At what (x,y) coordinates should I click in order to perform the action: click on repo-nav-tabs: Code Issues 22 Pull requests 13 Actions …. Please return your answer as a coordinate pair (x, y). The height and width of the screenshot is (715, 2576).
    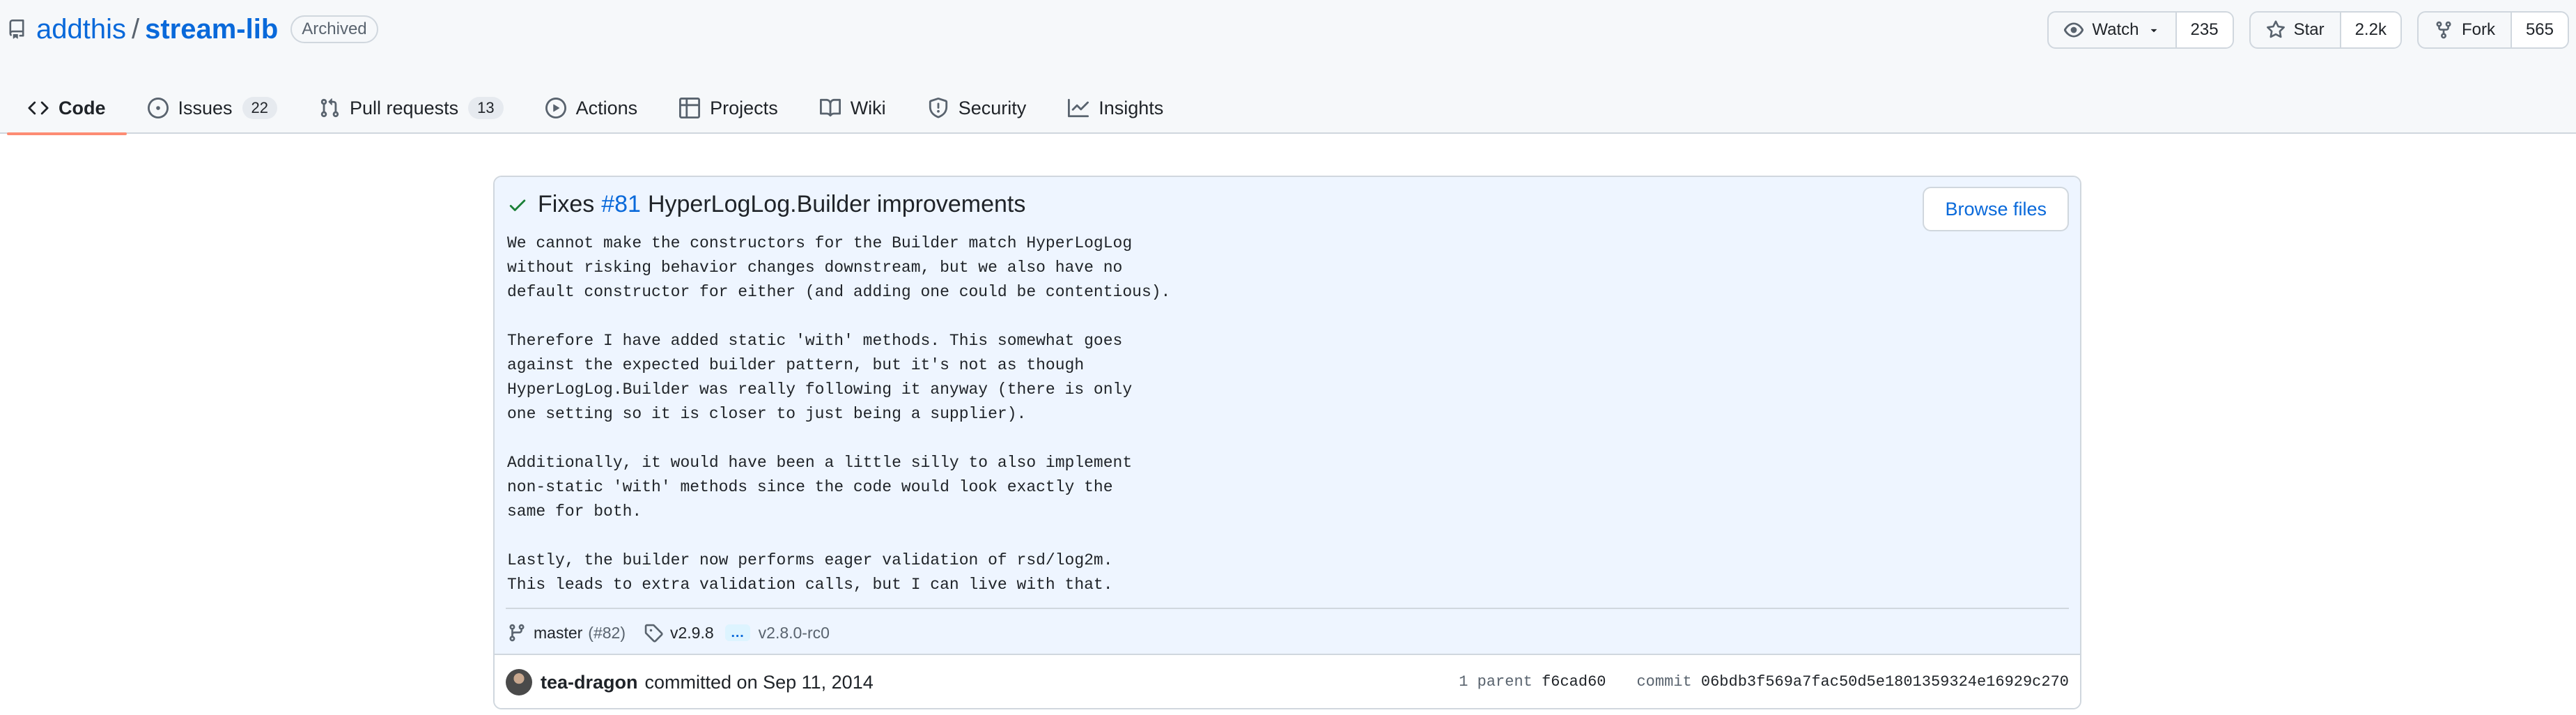
    Looking at the image, I should click on (595, 109).